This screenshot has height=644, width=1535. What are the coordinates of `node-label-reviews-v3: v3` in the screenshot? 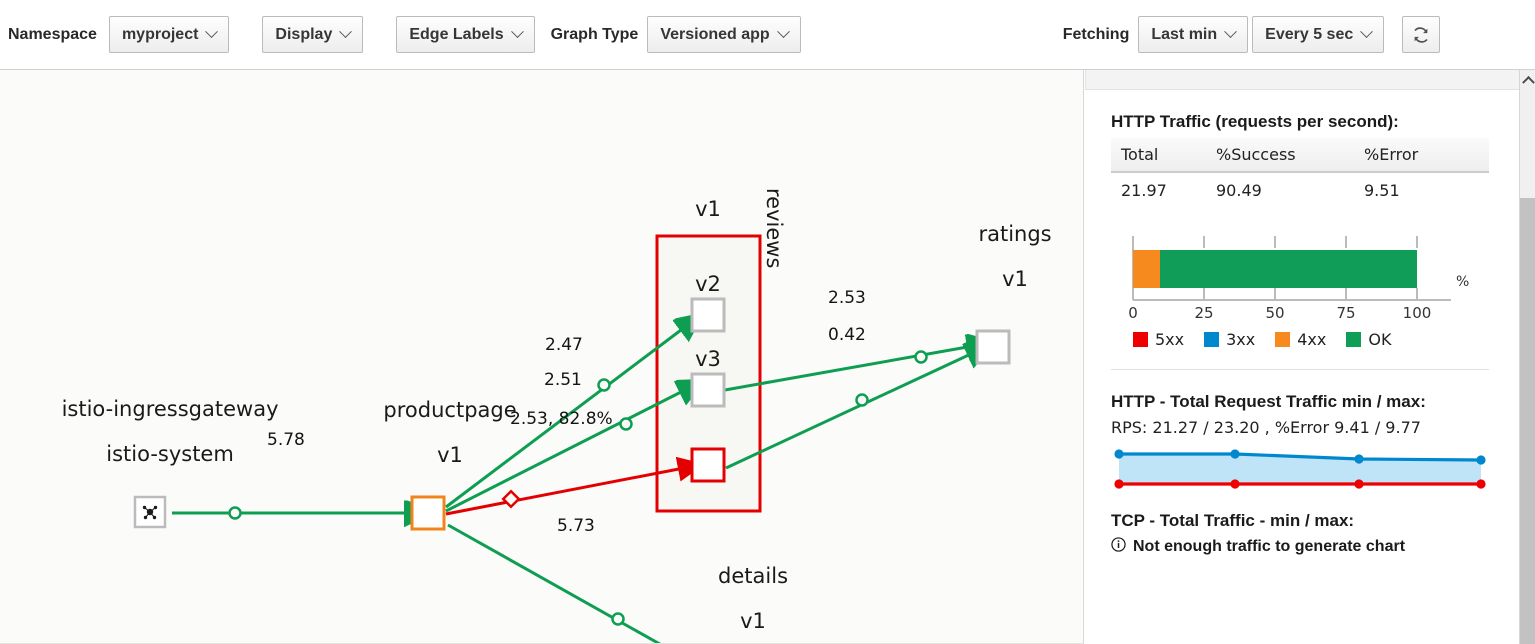 It's located at (708, 359).